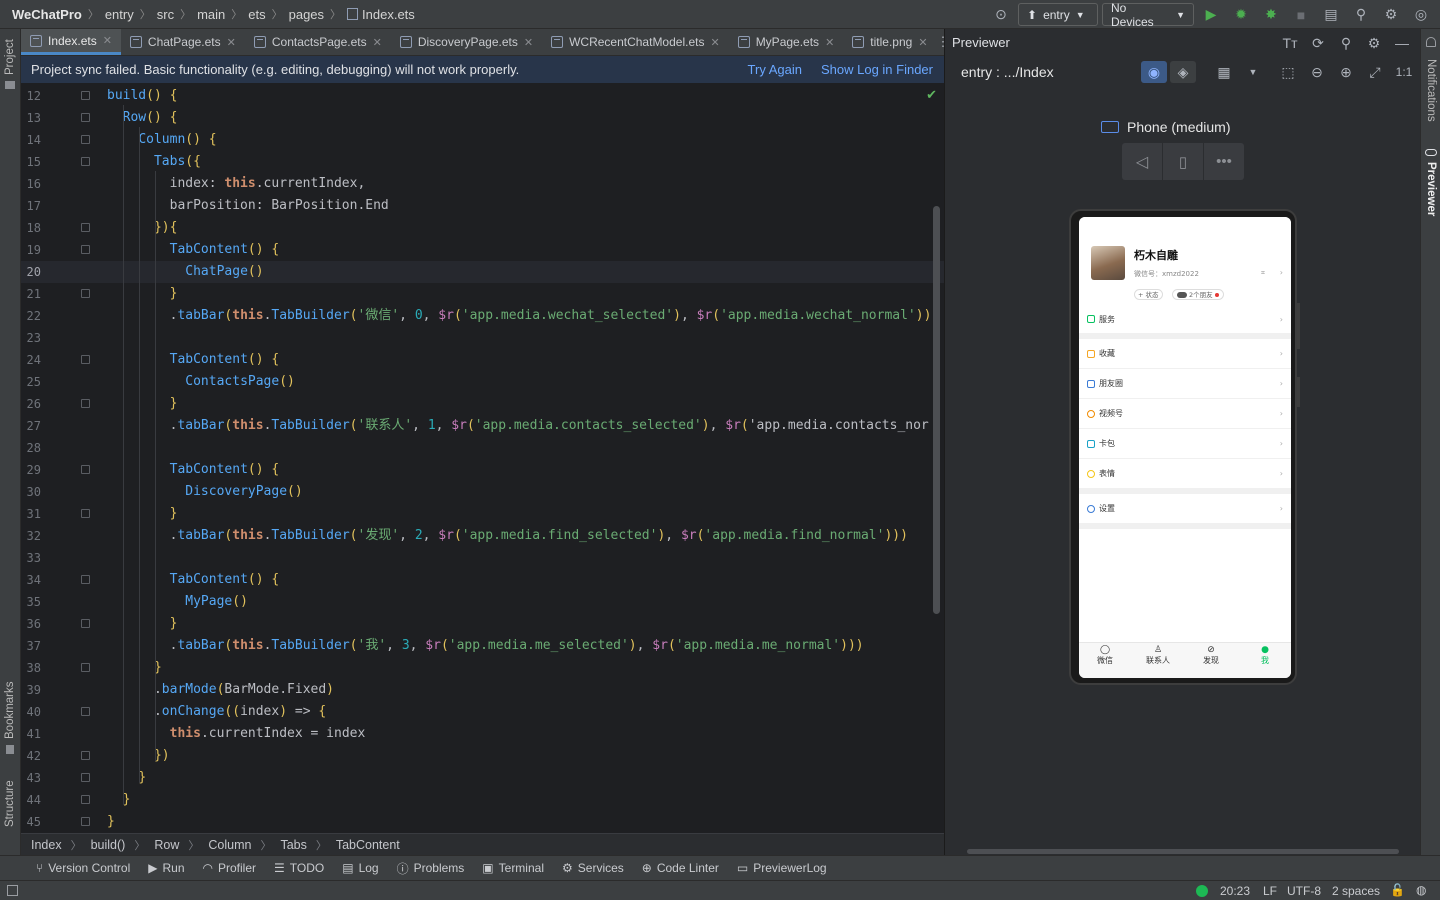  Describe the element at coordinates (1142, 161) in the screenshot. I see `back-icon: ◁` at that location.